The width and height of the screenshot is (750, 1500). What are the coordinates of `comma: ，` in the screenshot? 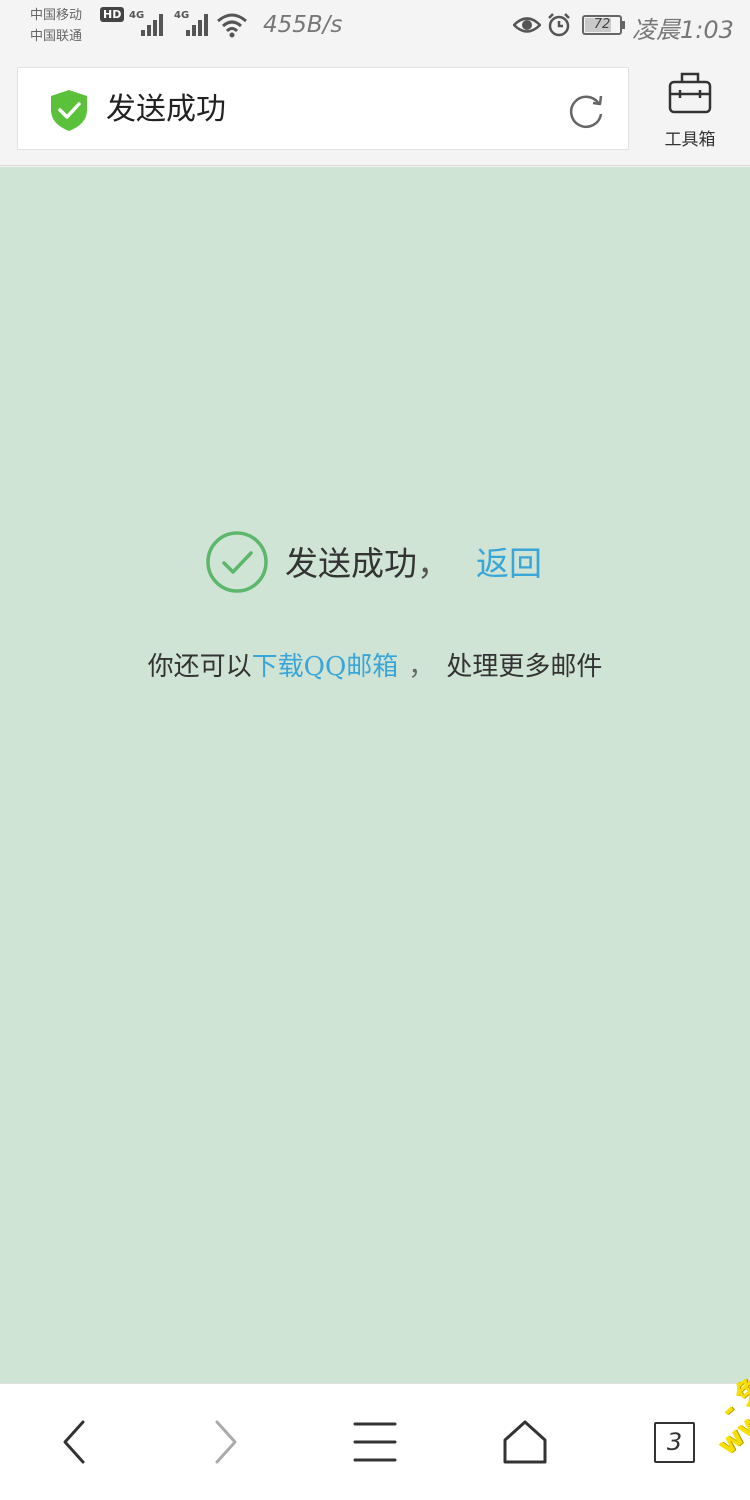 It's located at (433, 563).